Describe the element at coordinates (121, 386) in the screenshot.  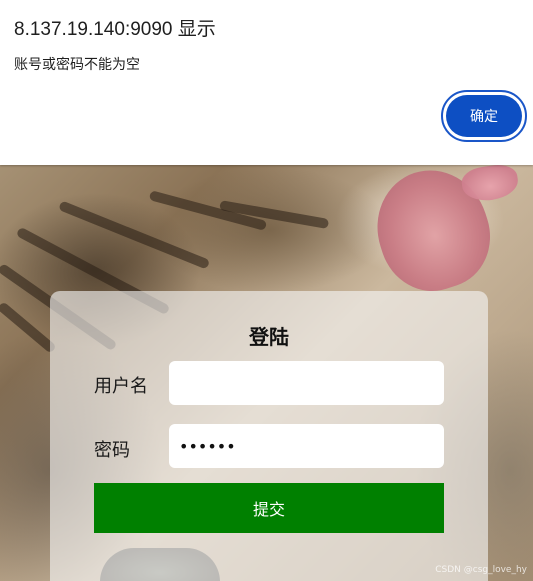
I see `username-label: 用户名` at that location.